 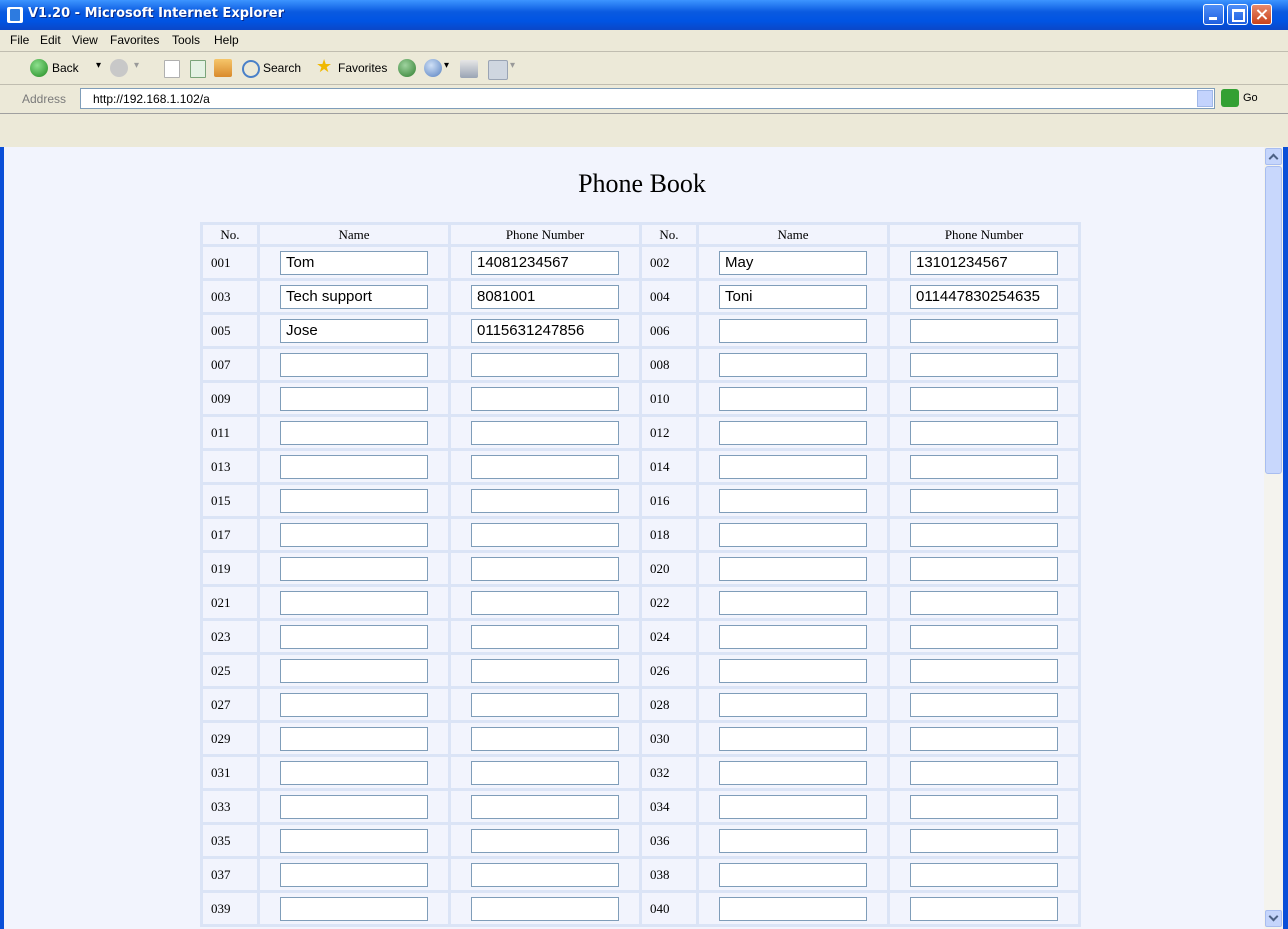 What do you see at coordinates (198, 69) in the screenshot?
I see `refresh-icon` at bounding box center [198, 69].